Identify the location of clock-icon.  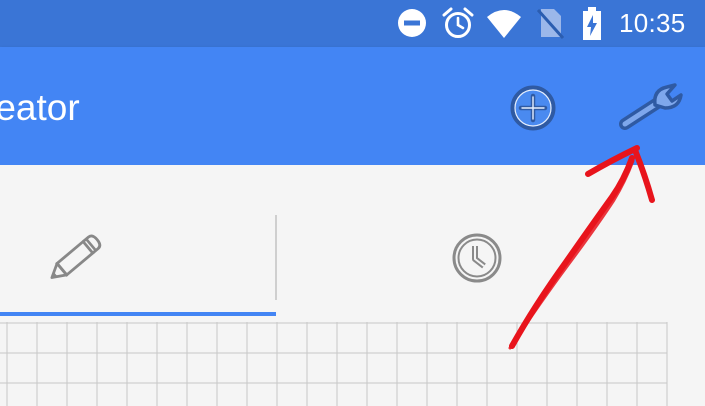
(477, 258).